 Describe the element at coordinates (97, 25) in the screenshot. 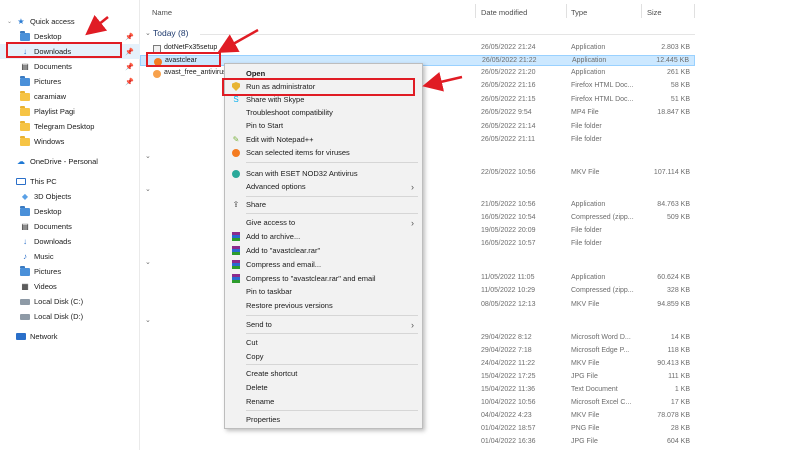

I see `arrow-to-downloads` at that location.